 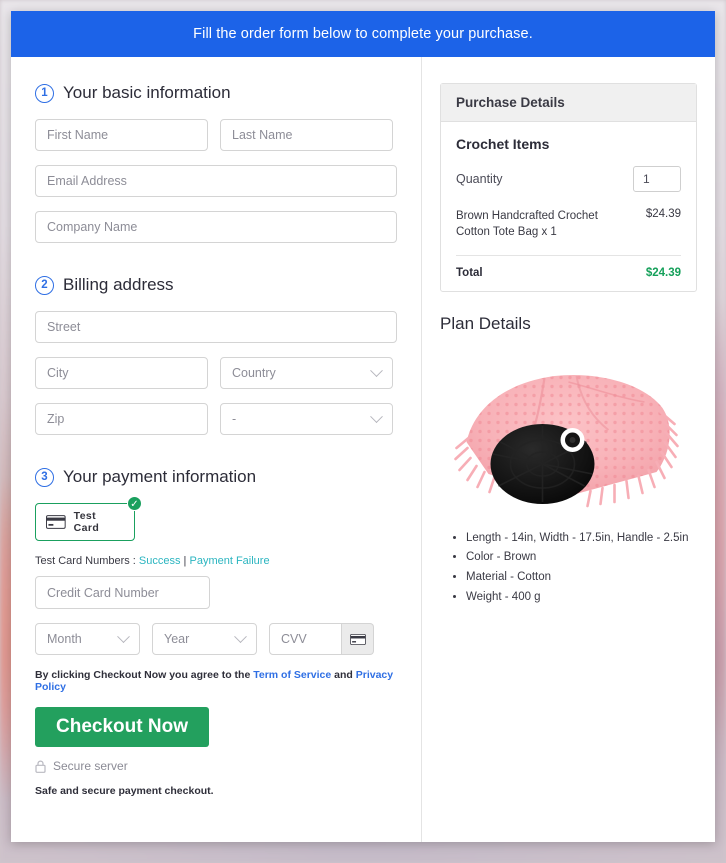 I want to click on company-input: Company Name, so click(x=216, y=227).